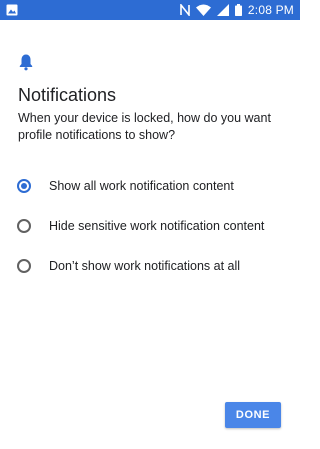 The height and width of the screenshot is (449, 320). I want to click on option-show-all: Show all work notification content, so click(150, 186).